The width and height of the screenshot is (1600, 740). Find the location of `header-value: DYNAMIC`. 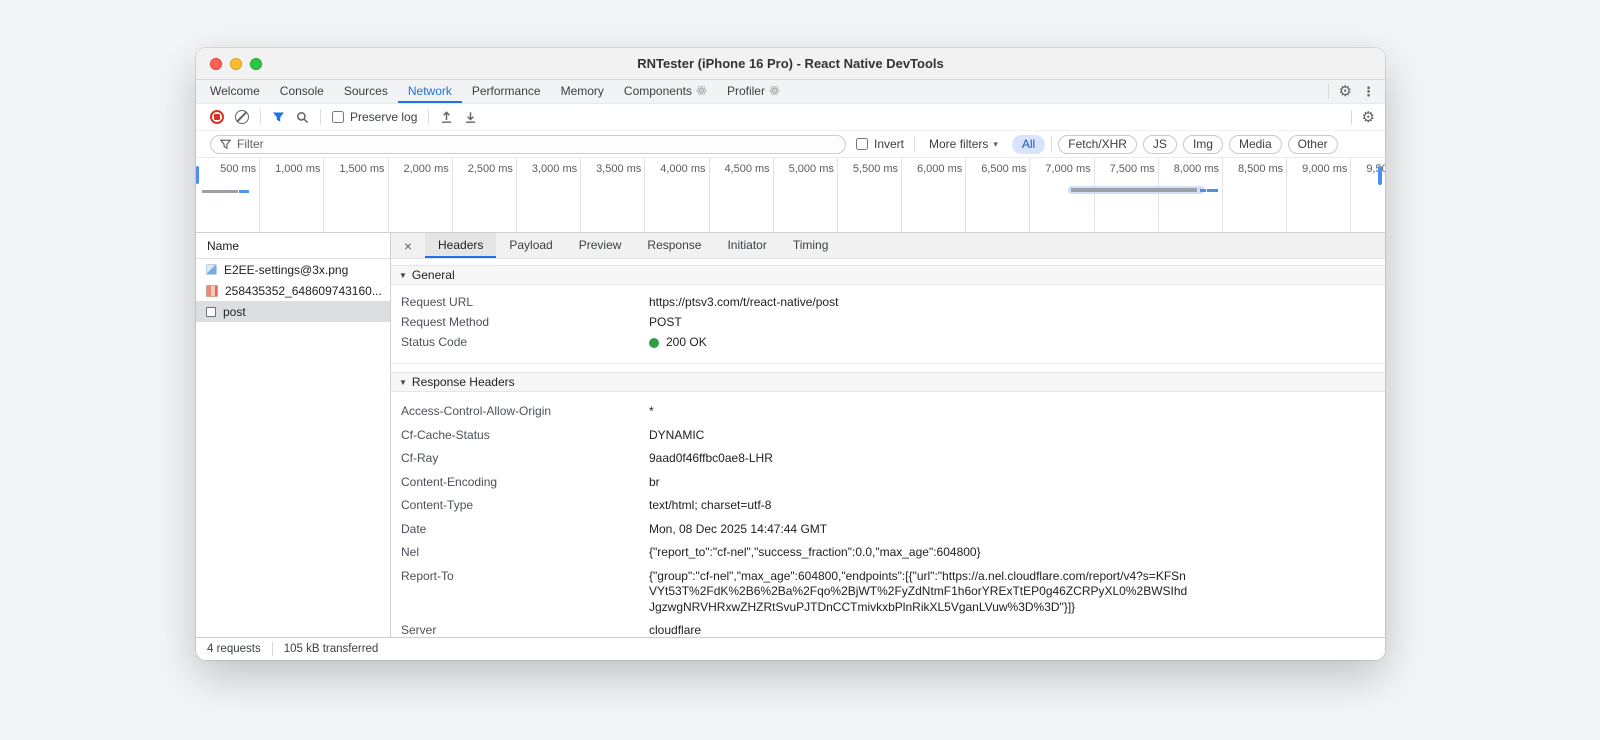

header-value: DYNAMIC is located at coordinates (676, 436).